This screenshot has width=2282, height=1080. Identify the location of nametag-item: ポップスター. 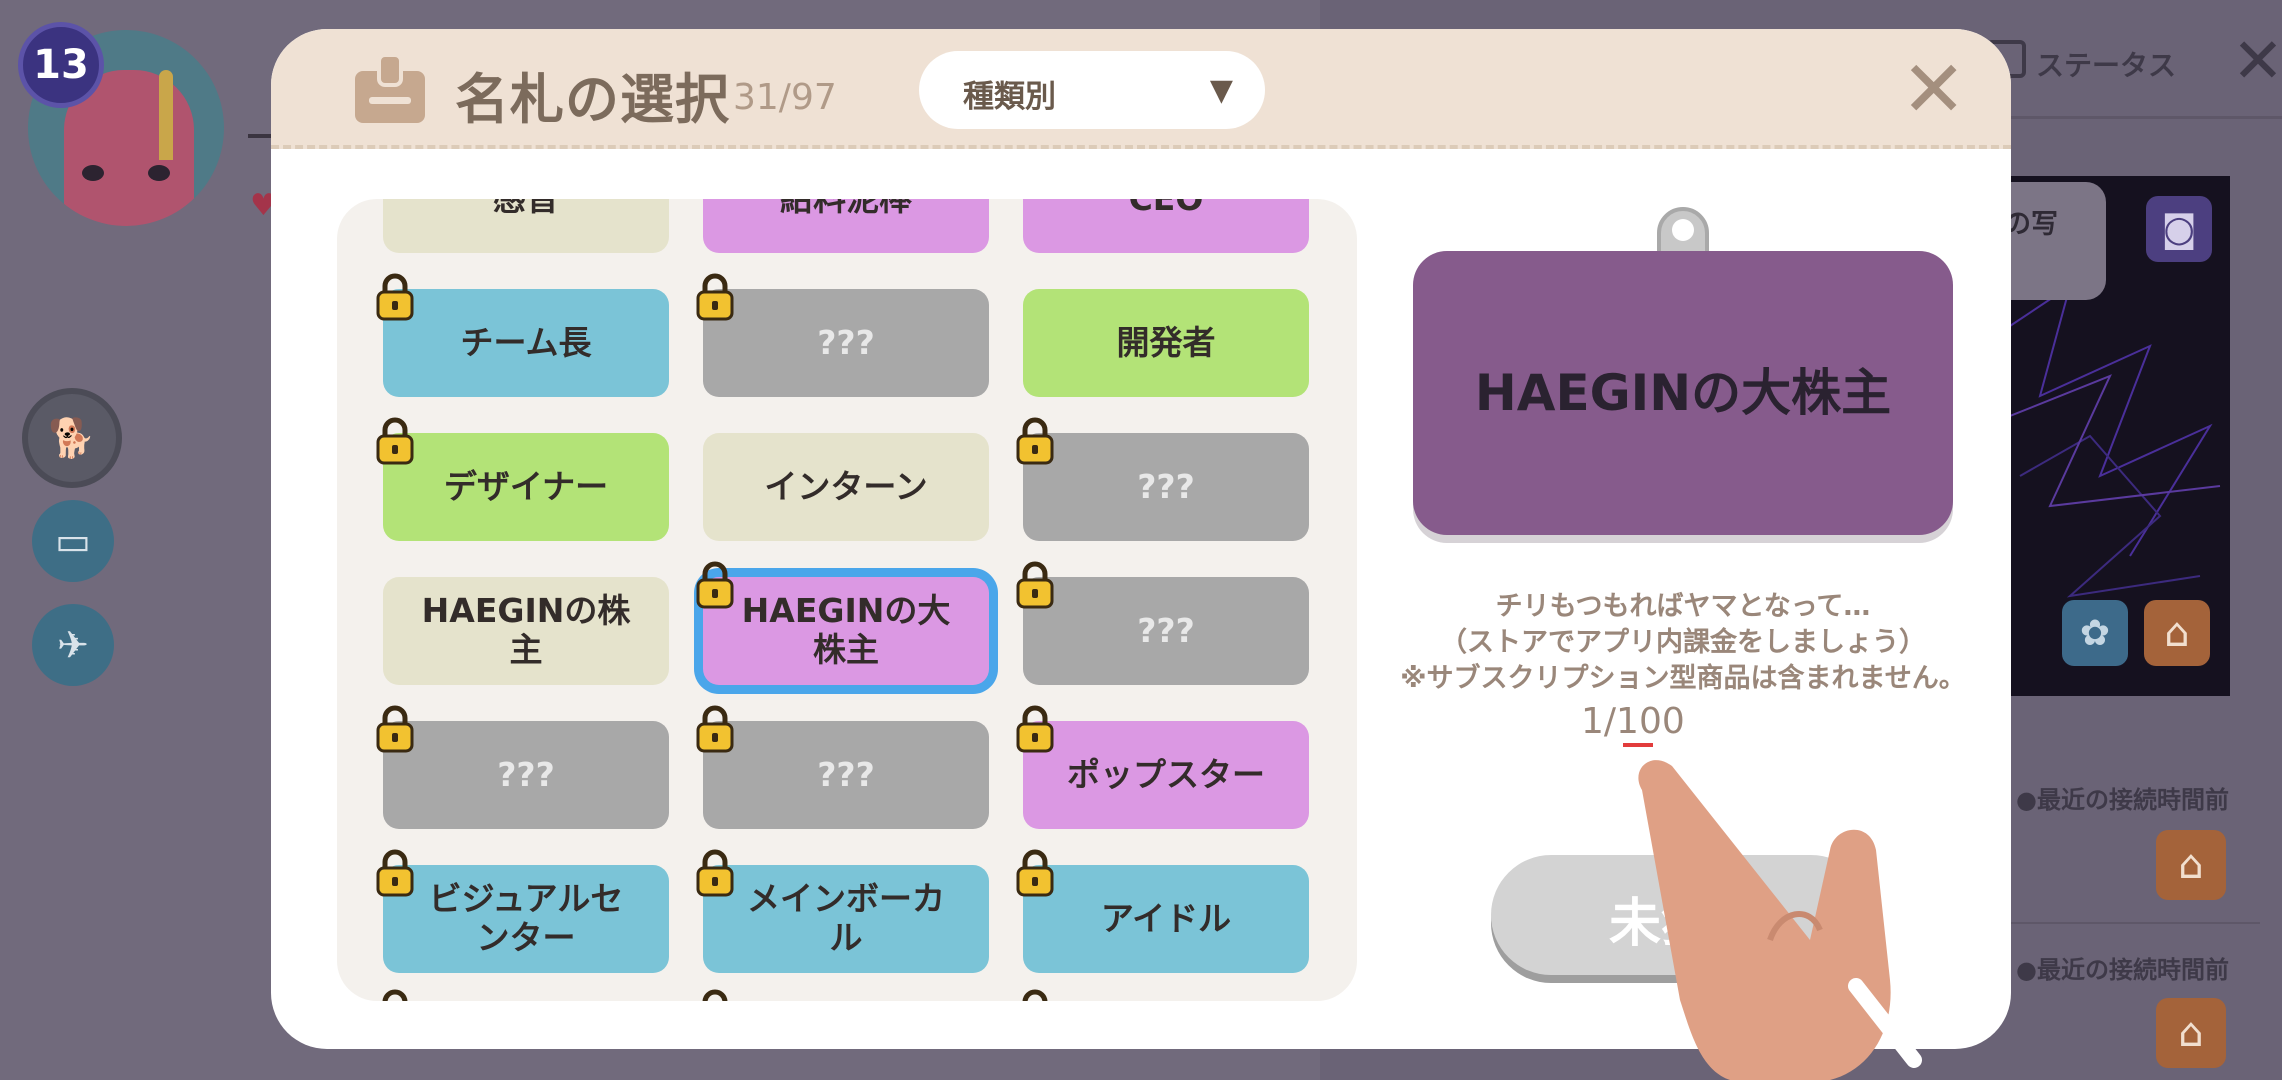
(1166, 775).